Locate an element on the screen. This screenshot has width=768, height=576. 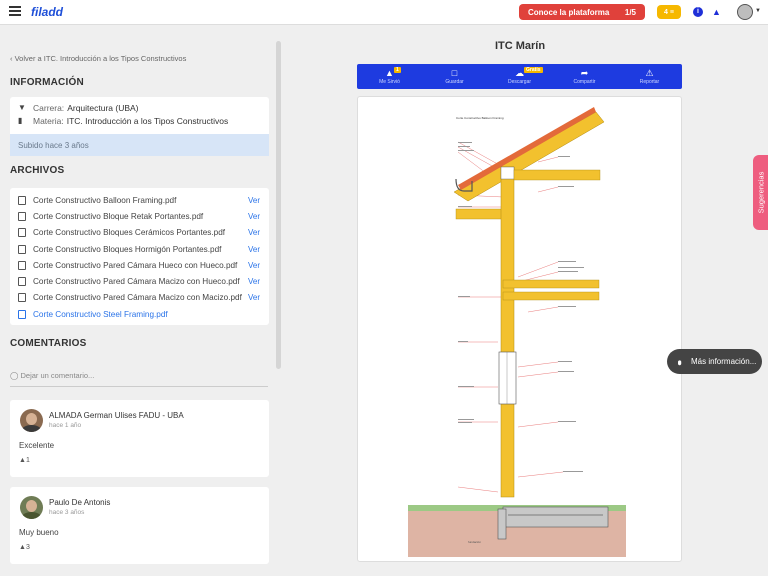
career-value: Arquitectura (UBA) is located at coordinates (103, 107).